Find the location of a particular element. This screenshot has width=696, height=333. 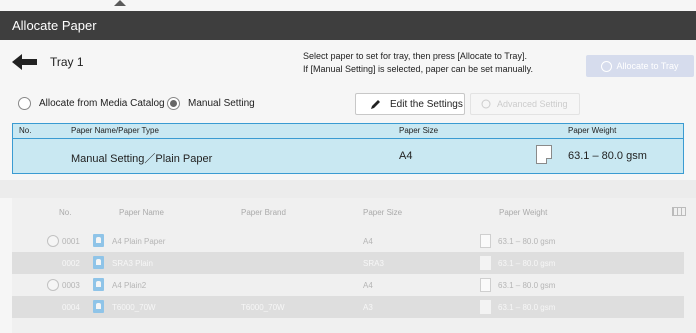

allocate-to-tray-button: Allocate to Tray is located at coordinates (640, 66).